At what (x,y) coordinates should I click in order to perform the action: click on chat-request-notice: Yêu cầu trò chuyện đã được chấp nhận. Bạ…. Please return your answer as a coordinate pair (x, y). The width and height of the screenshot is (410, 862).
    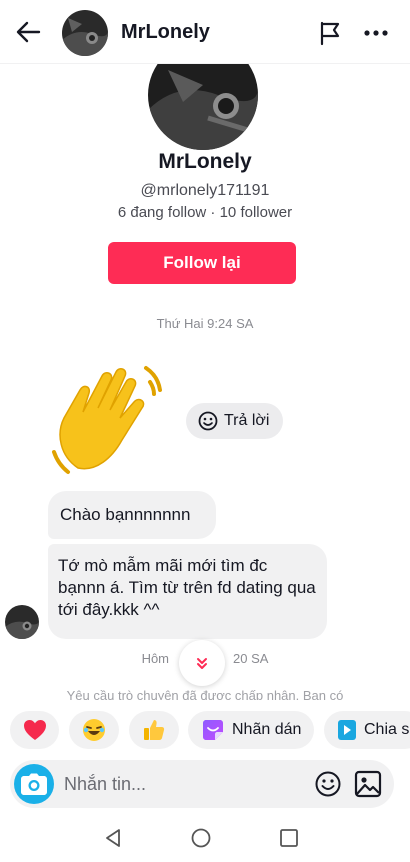
    Looking at the image, I should click on (205, 694).